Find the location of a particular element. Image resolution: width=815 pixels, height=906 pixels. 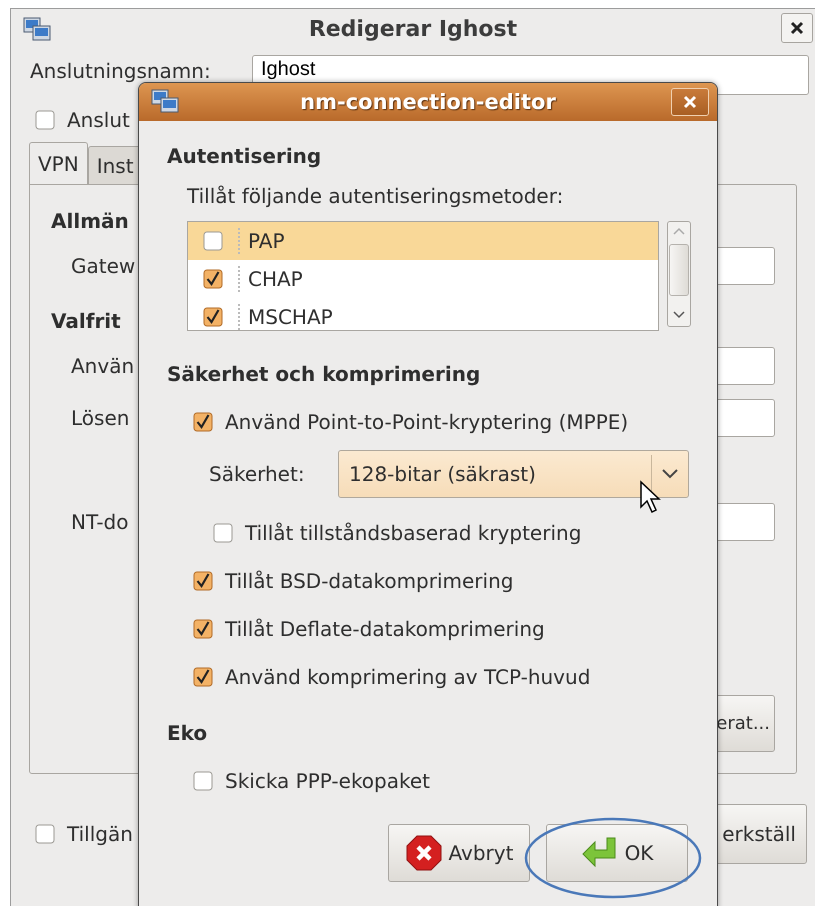

method-list: PAP CHAP MSCHAP is located at coordinates (423, 276).